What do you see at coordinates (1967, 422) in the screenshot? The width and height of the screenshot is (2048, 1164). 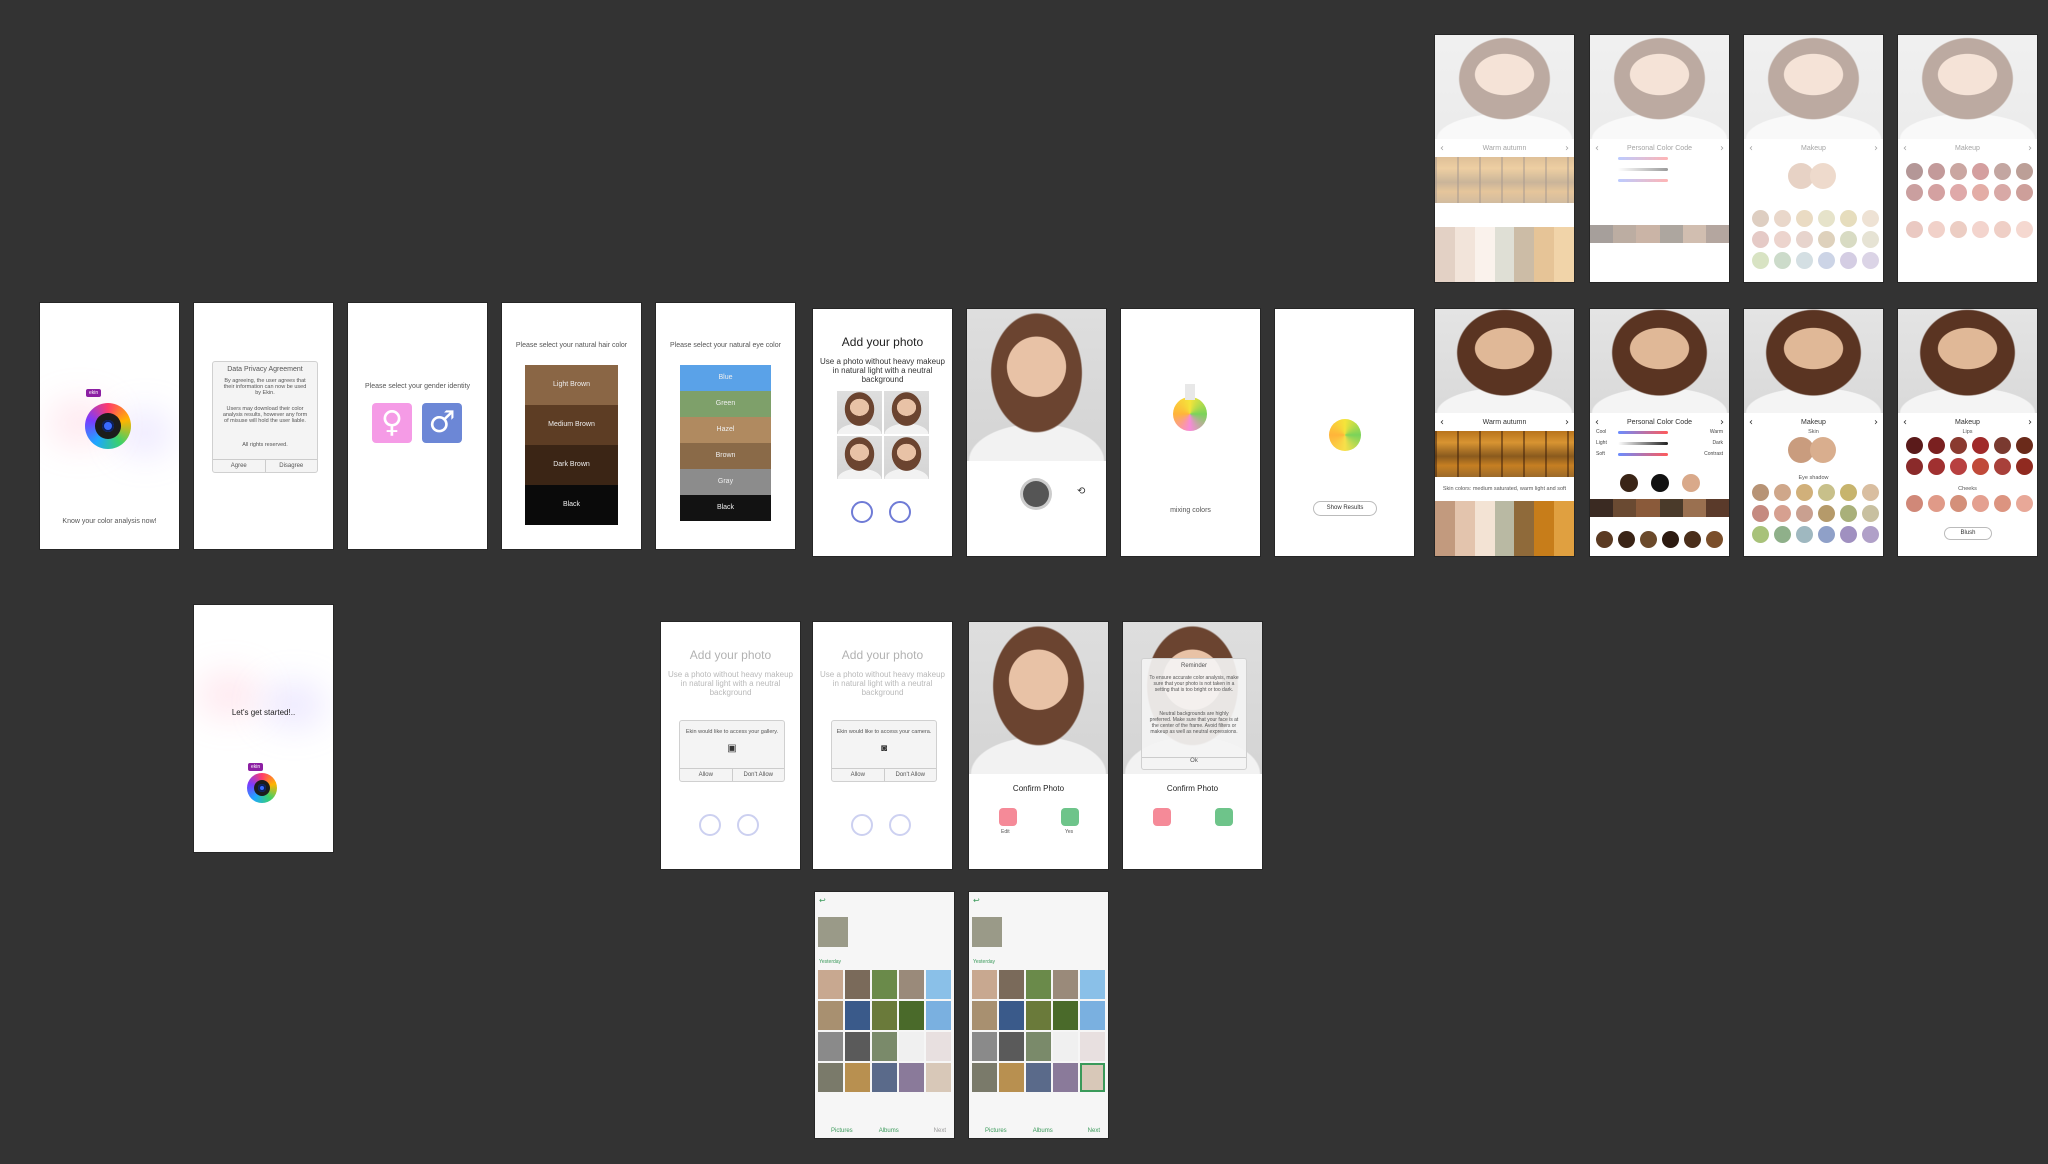 I see `lips-title: Makeup` at bounding box center [1967, 422].